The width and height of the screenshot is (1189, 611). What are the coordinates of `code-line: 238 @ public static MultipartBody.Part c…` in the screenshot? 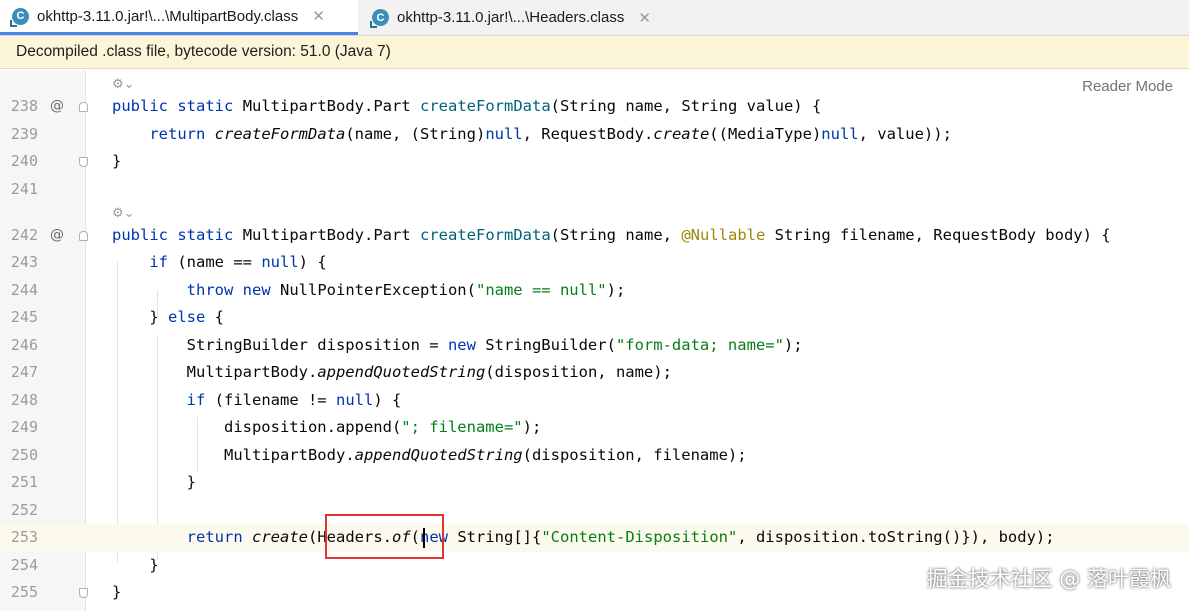 It's located at (594, 107).